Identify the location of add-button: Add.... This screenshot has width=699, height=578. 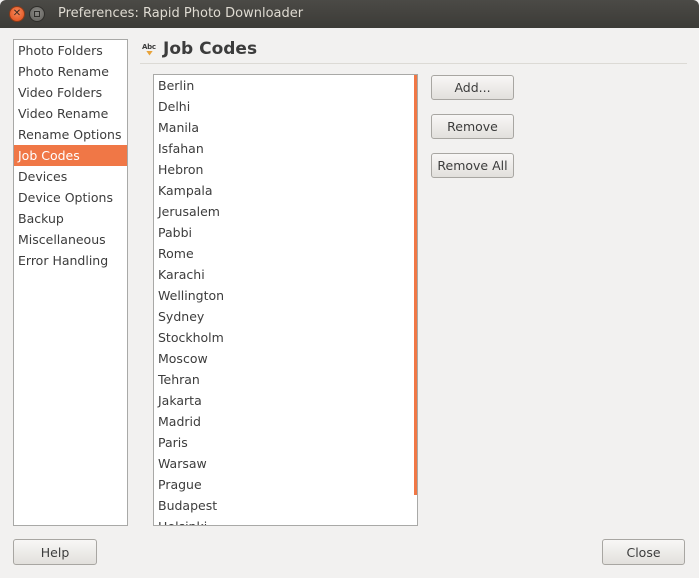
(472, 87).